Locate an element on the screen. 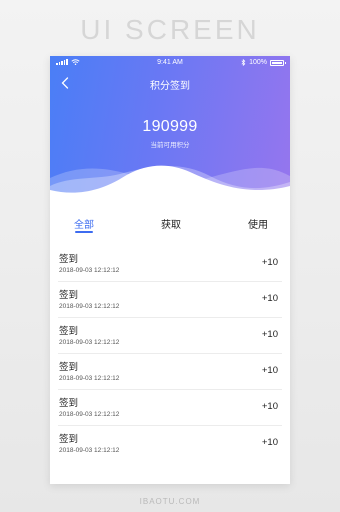 Image resolution: width=340 pixels, height=512 pixels. tab-used: 使用 is located at coordinates (258, 223).